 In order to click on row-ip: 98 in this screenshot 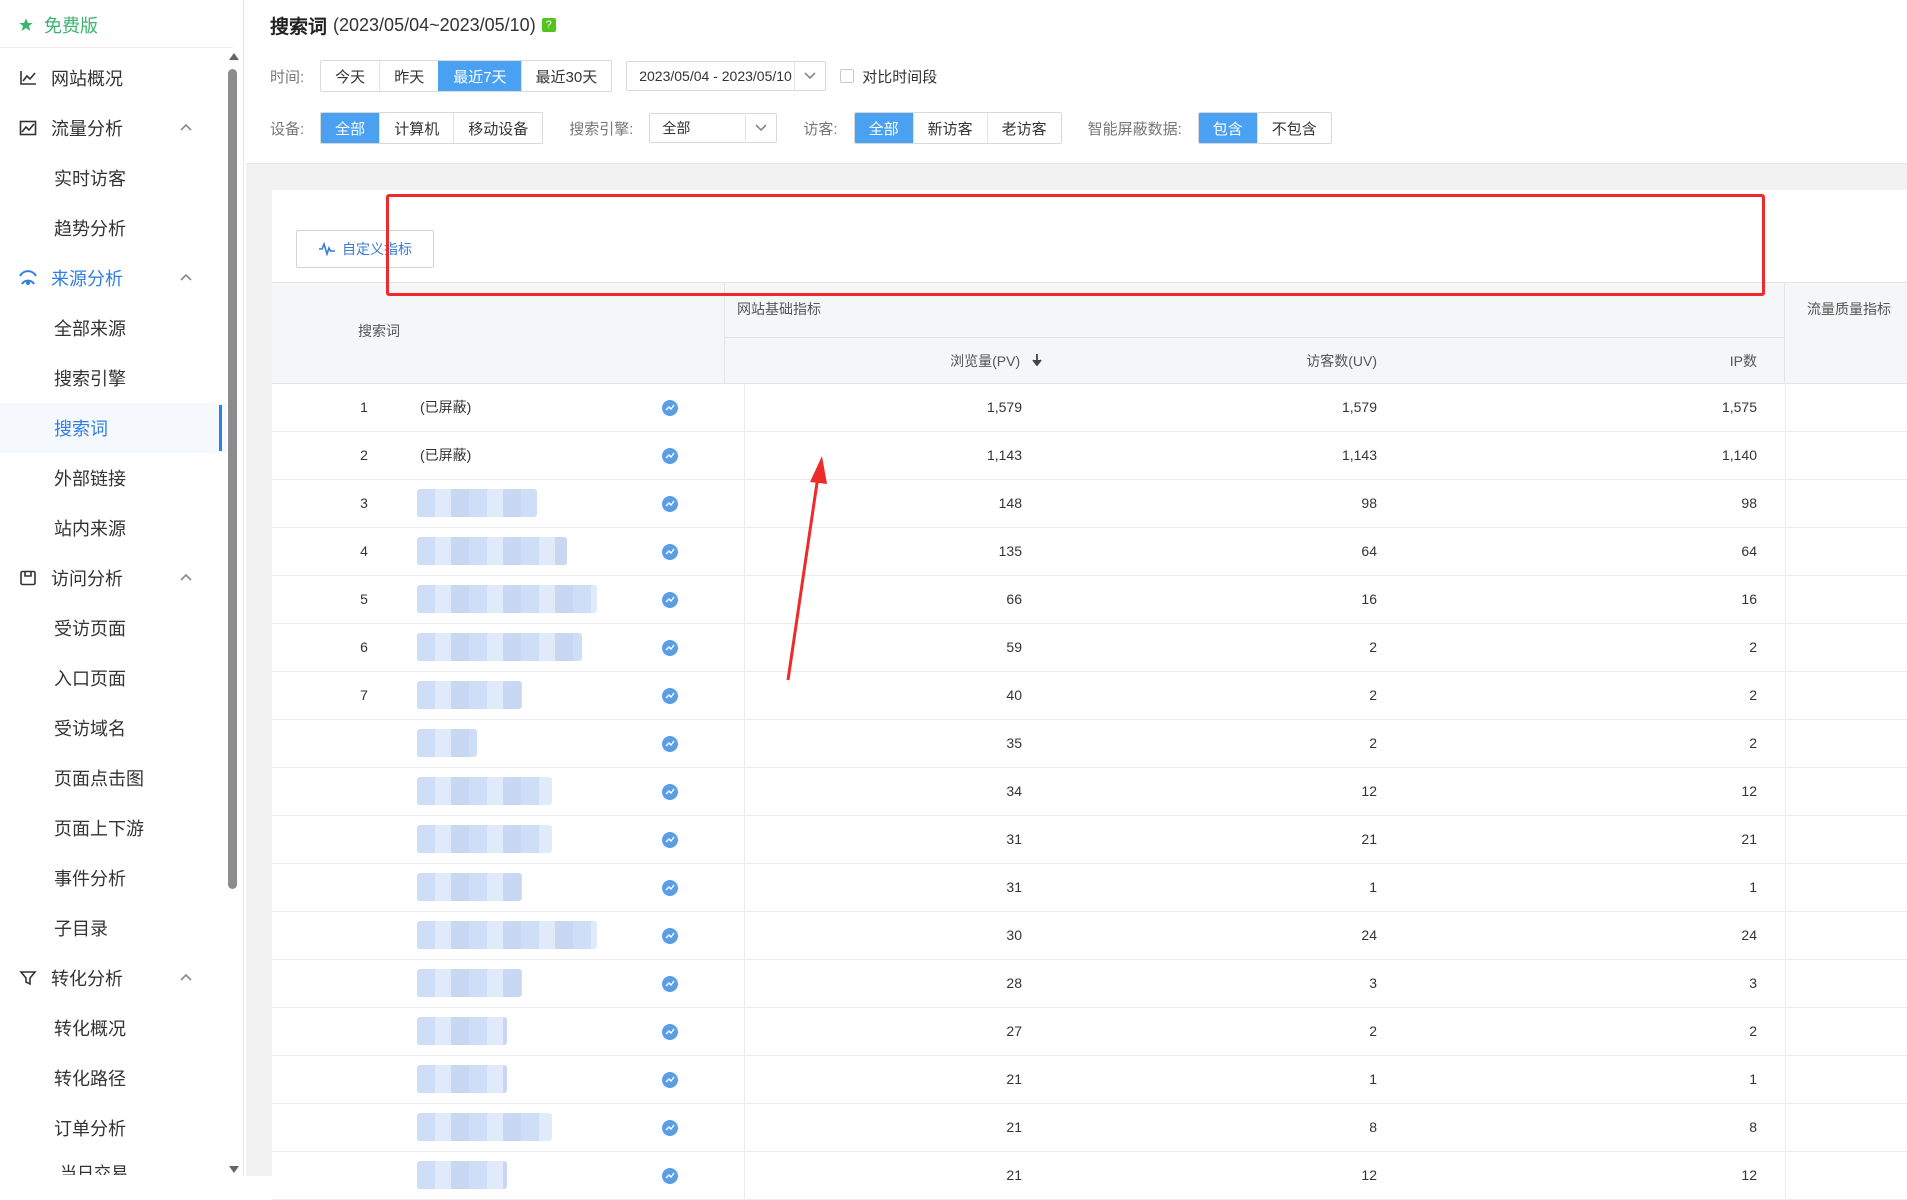, I will do `click(1749, 503)`.